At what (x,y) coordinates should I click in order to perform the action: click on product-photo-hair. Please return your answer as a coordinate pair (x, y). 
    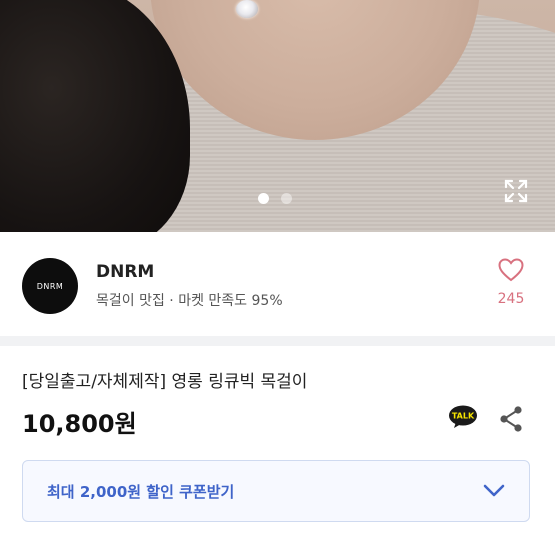
    Looking at the image, I should click on (95, 116).